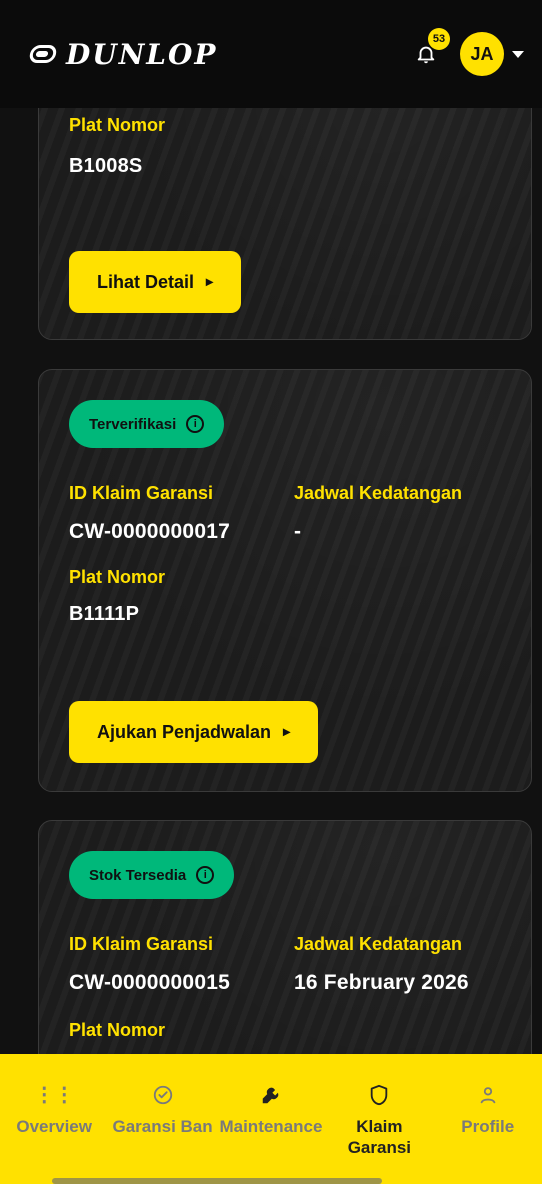  What do you see at coordinates (381, 982) in the screenshot?
I see `arrival-schedule-value: 16 February 2026` at bounding box center [381, 982].